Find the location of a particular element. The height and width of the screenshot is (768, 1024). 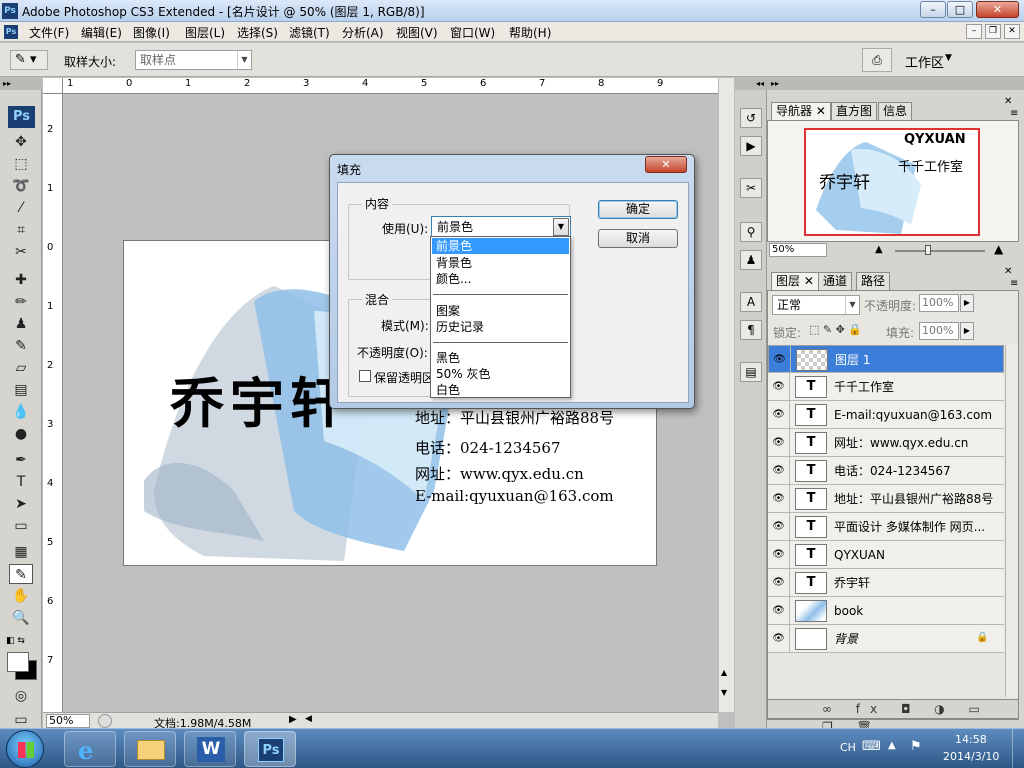

layers-footer-icons: ∞ fx ◘ ◑ ▭ ❐ 🗑 is located at coordinates (893, 716).